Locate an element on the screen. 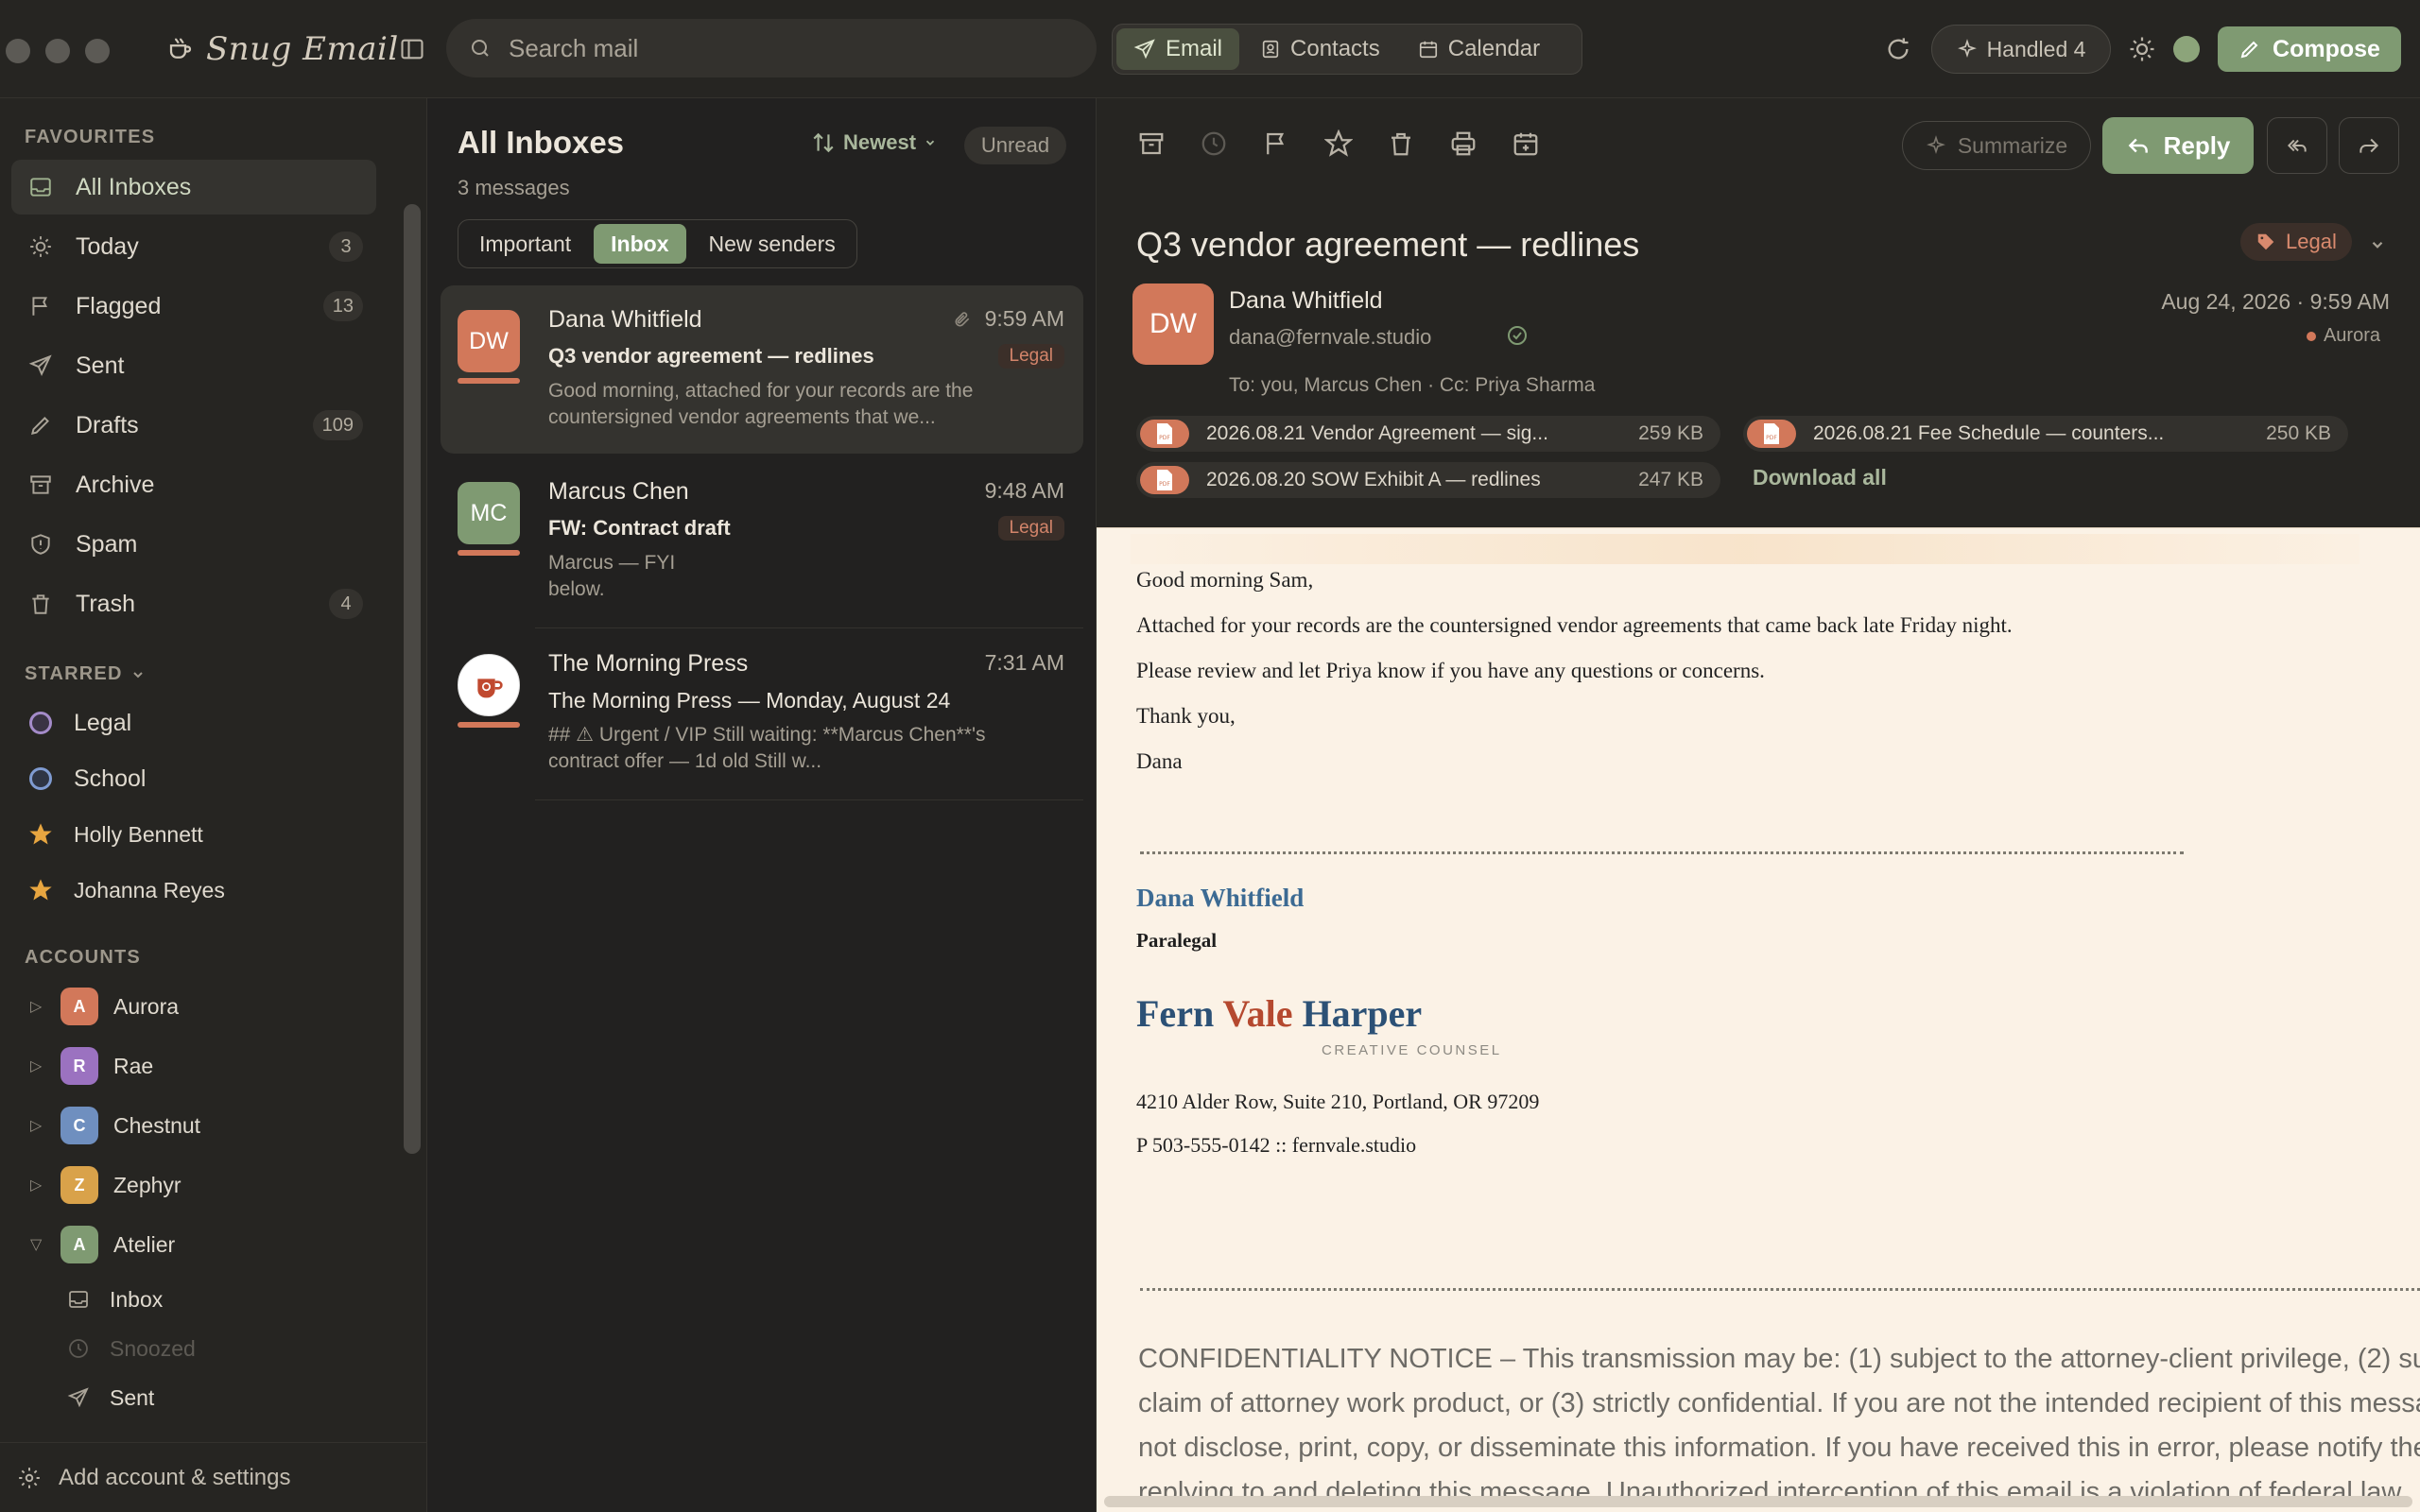 The image size is (2420, 1512). search-bar is located at coordinates (771, 48).